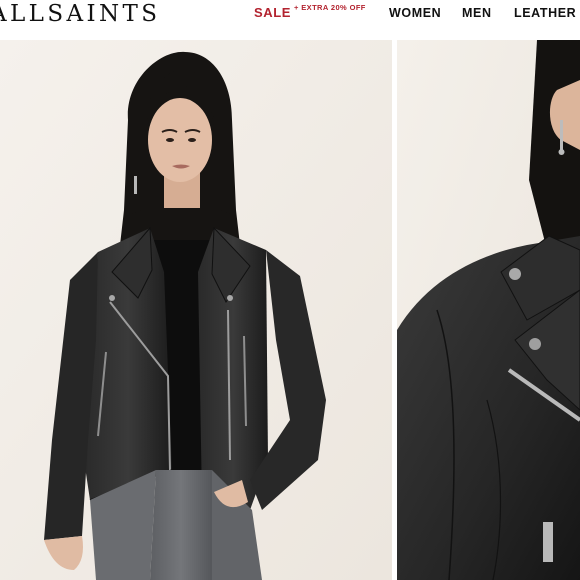  What do you see at coordinates (545, 13) in the screenshot?
I see `nav-leather-link: LEATHER` at bounding box center [545, 13].